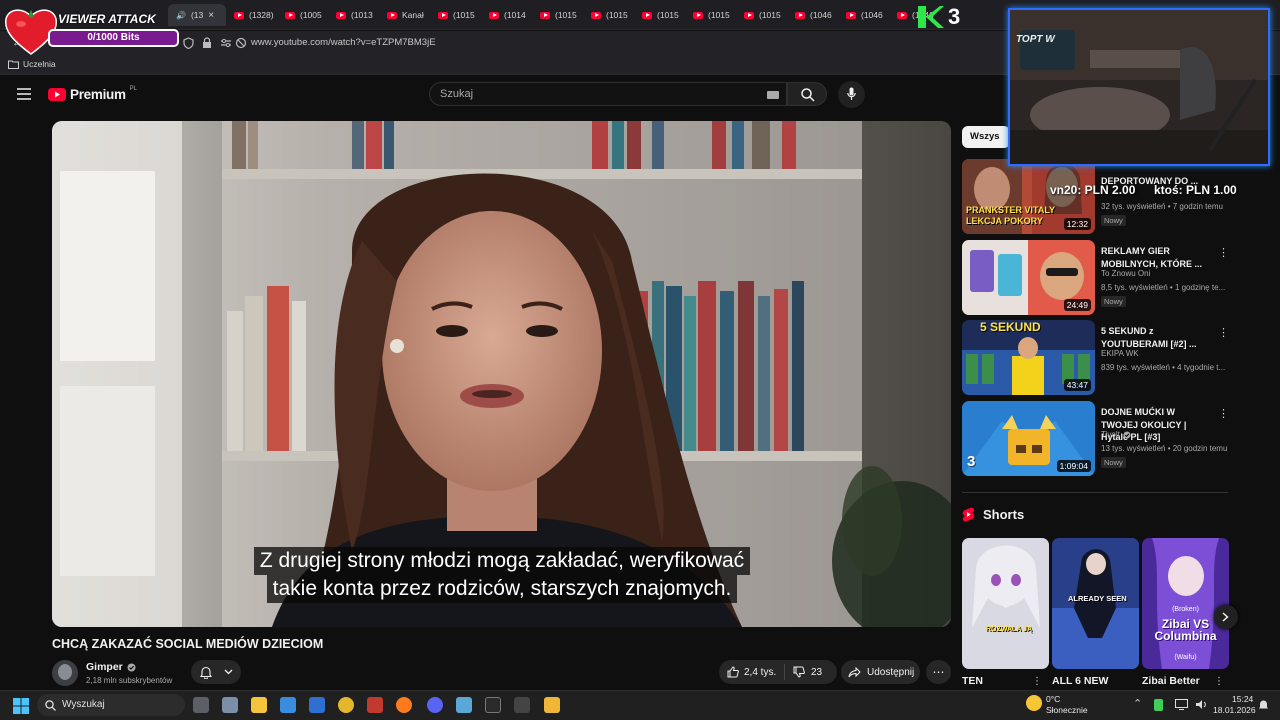 This screenshot has height=720, width=1280. Describe the element at coordinates (1110, 434) in the screenshot. I see `recommendation-channel: Tivolt` at that location.